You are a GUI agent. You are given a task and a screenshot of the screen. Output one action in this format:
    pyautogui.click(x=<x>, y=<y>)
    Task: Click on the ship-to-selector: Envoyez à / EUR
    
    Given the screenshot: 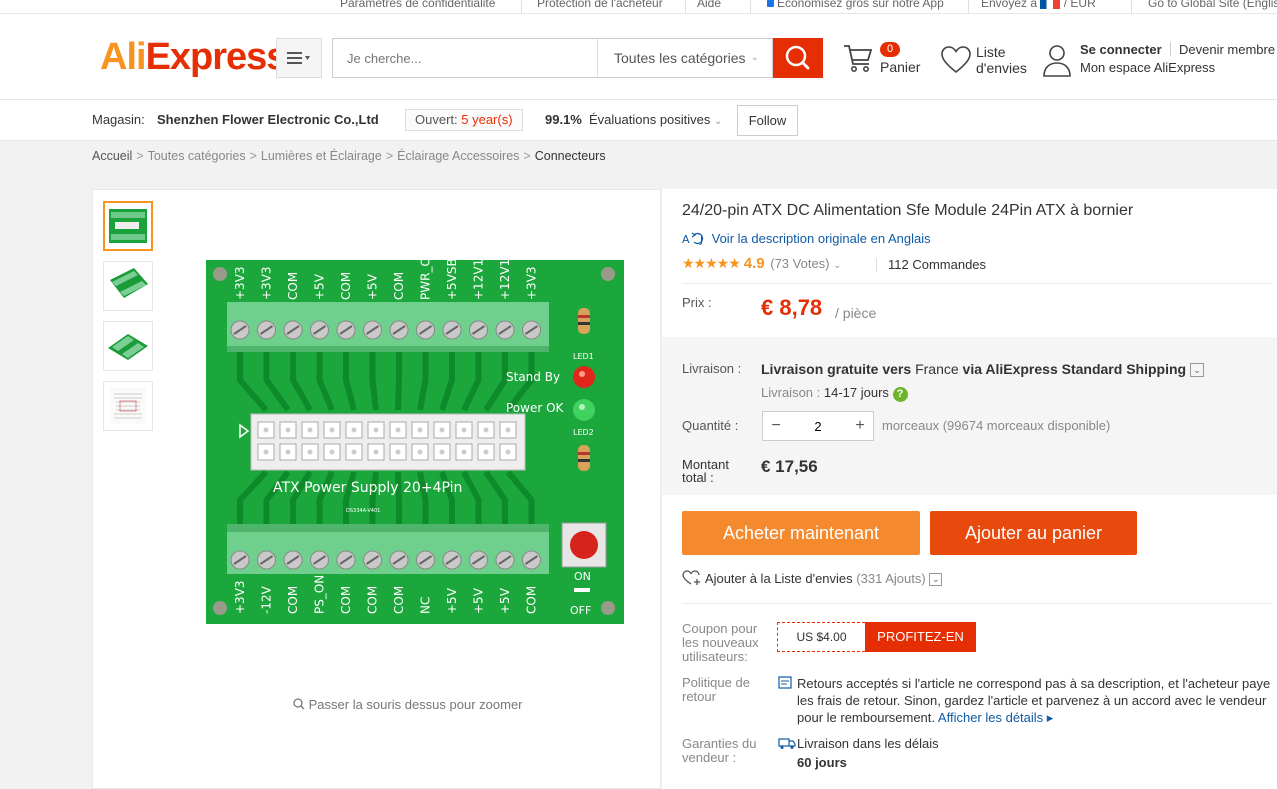 What is the action you would take?
    pyautogui.click(x=1038, y=5)
    